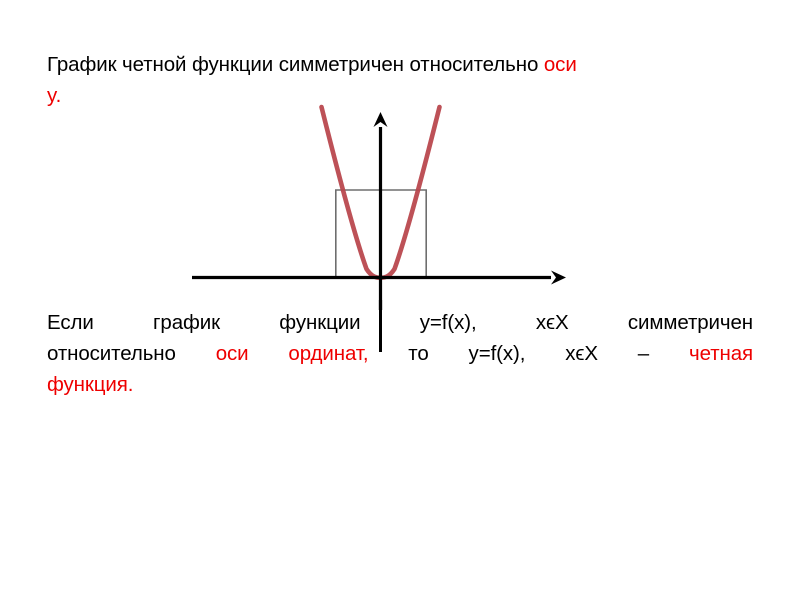  What do you see at coordinates (528, 353) in the screenshot?
I see `definition-line-2-black-2: то y=f(x), хϵХ –` at bounding box center [528, 353].